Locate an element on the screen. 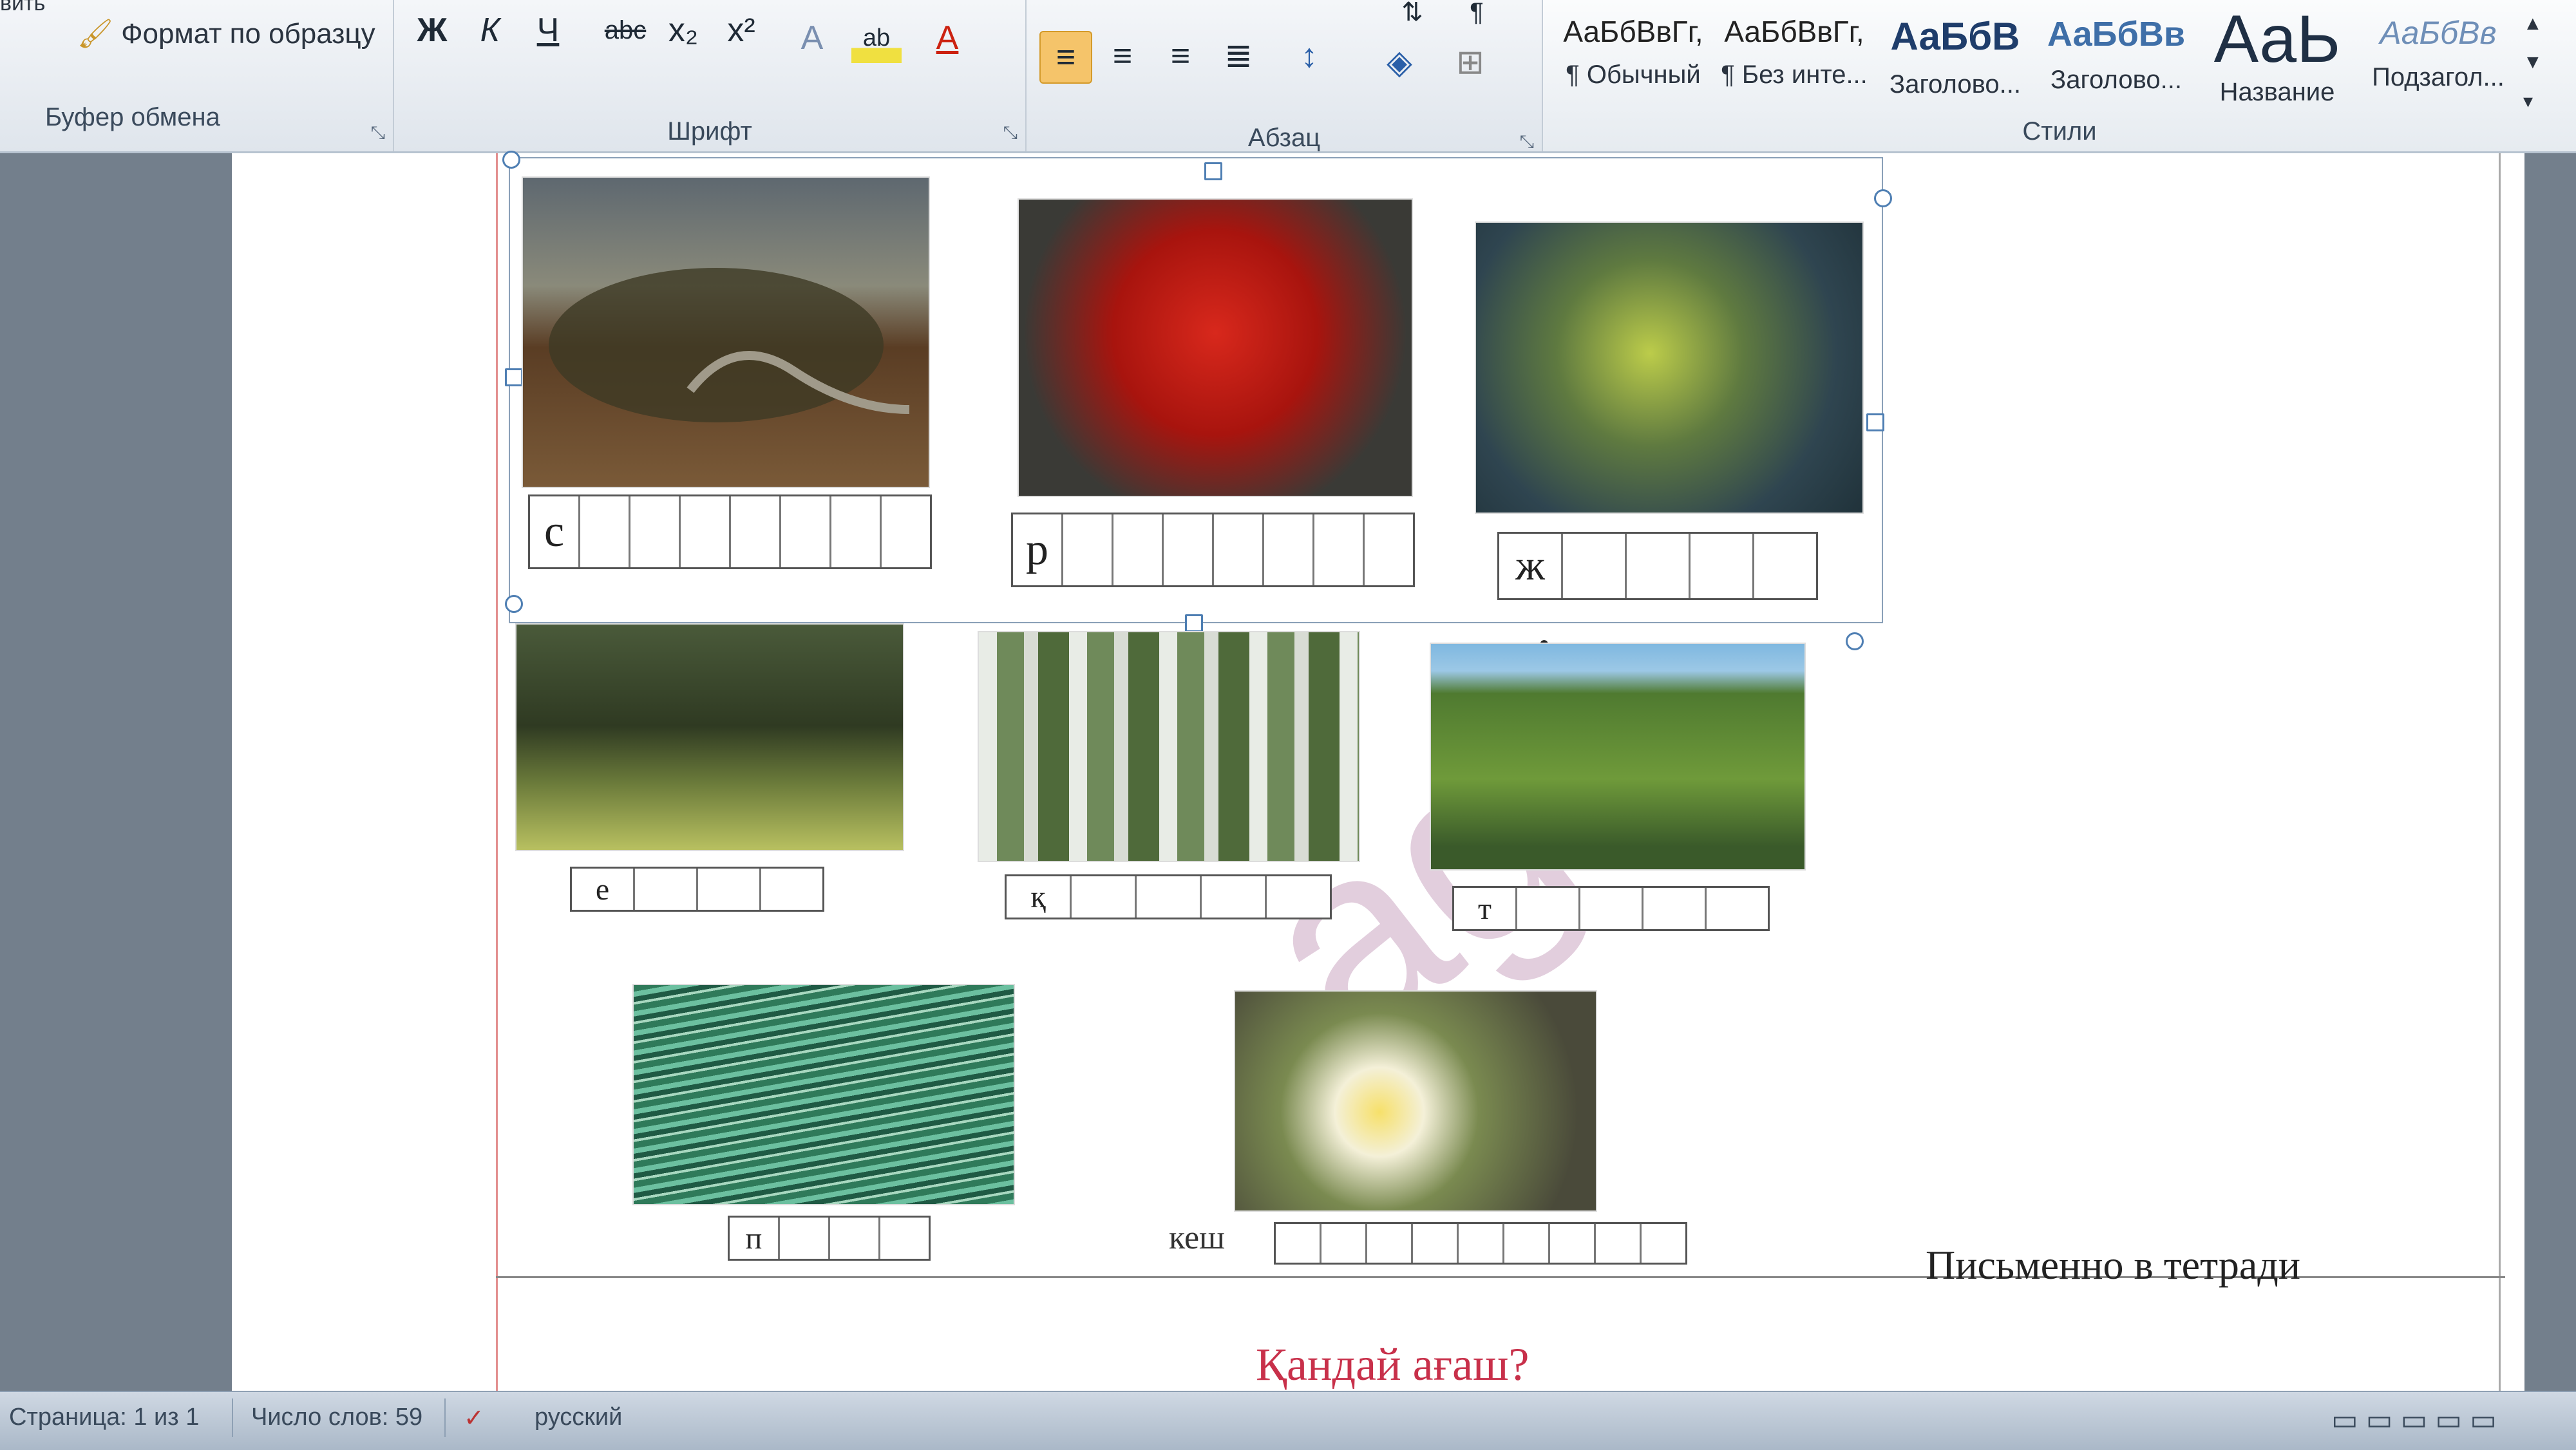  answer-boxes-1: с is located at coordinates (730, 531).